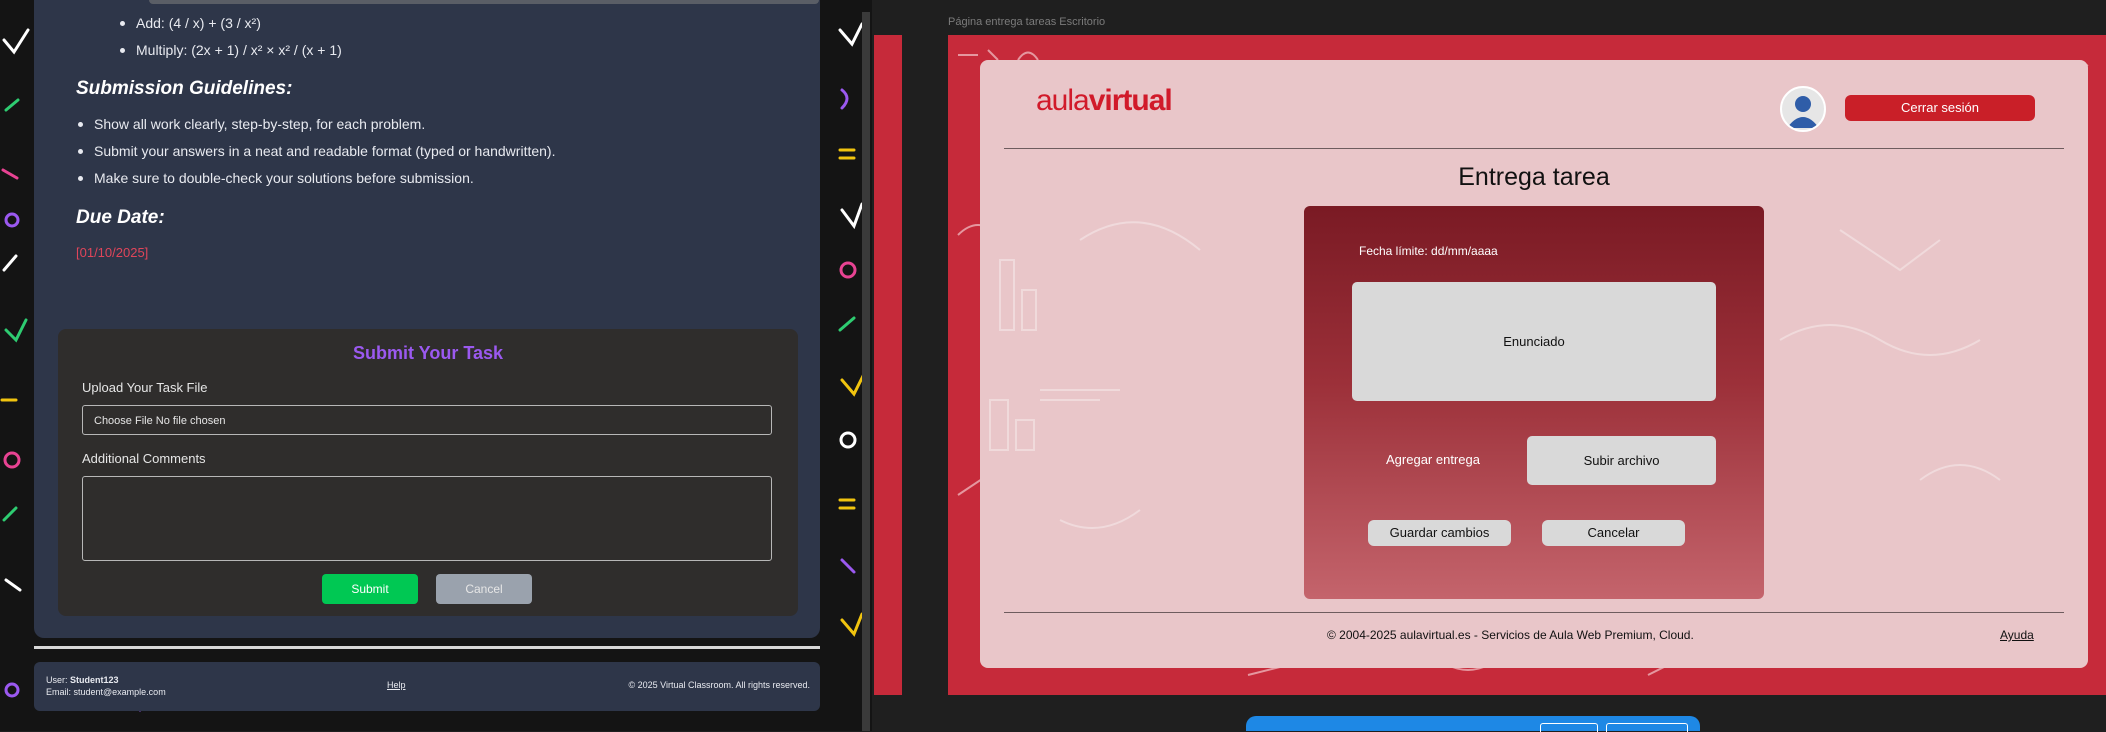 Image resolution: width=2106 pixels, height=732 pixels. Describe the element at coordinates (1621, 460) in the screenshot. I see `upload-file-button: Subir archivo` at that location.